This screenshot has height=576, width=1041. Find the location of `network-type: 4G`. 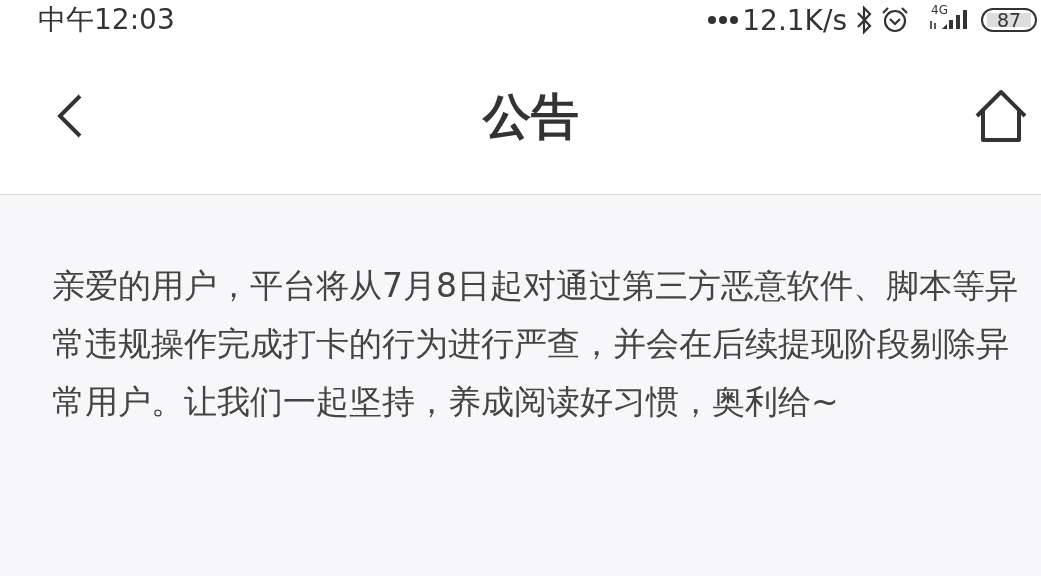

network-type: 4G is located at coordinates (939, 10).